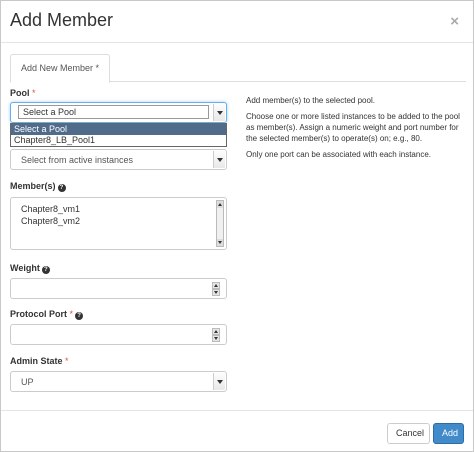 The width and height of the screenshot is (474, 452). I want to click on scroll-up-icon, so click(220, 204).